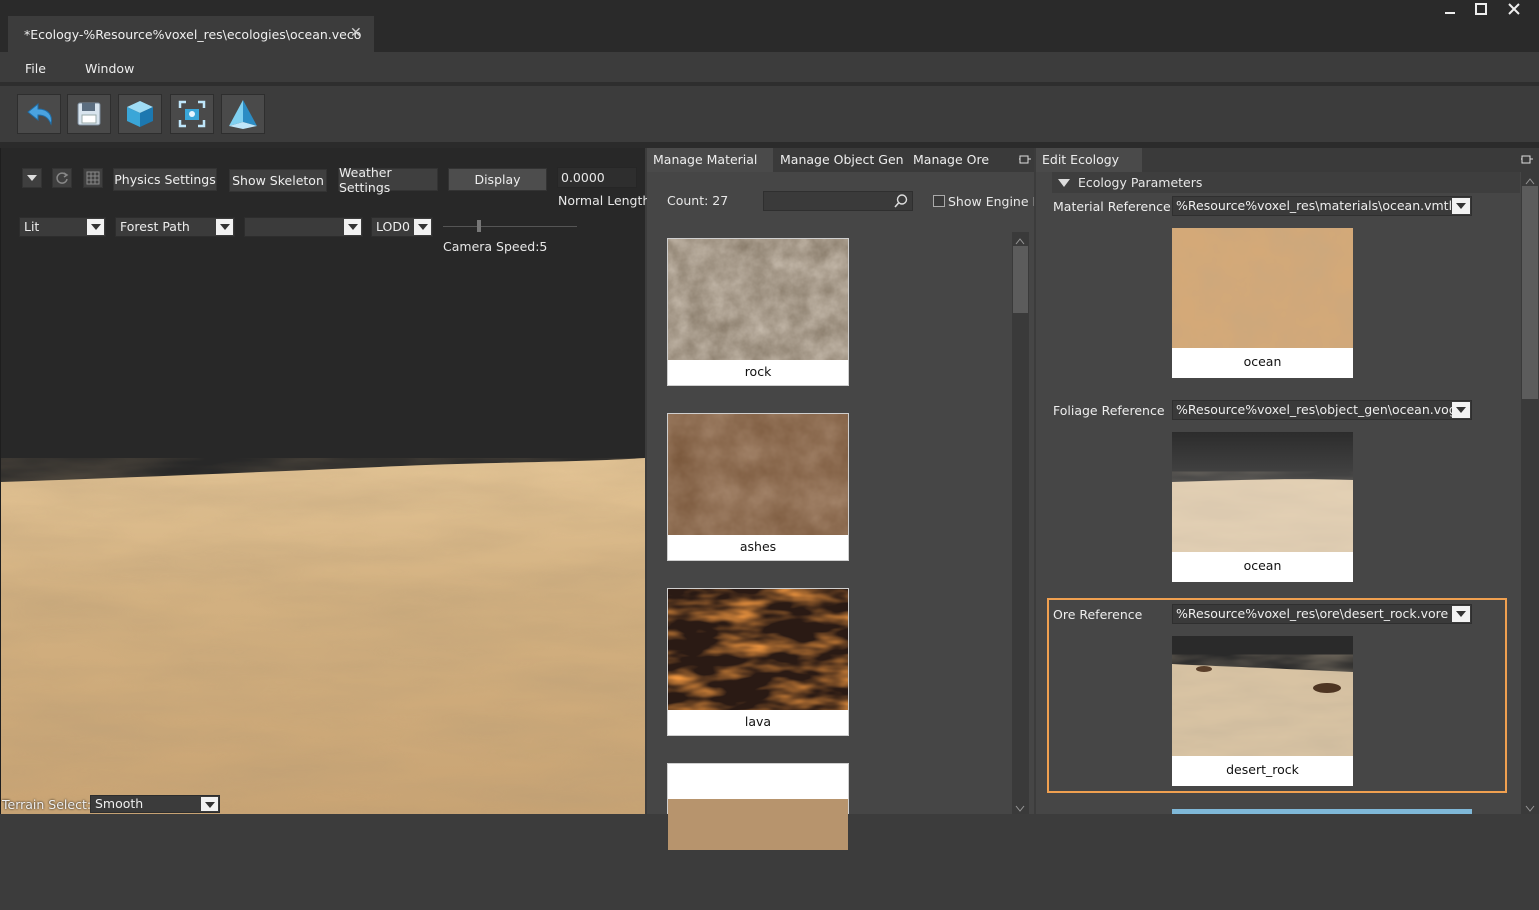 The image size is (1539, 910). I want to click on material-item, so click(758, 806).